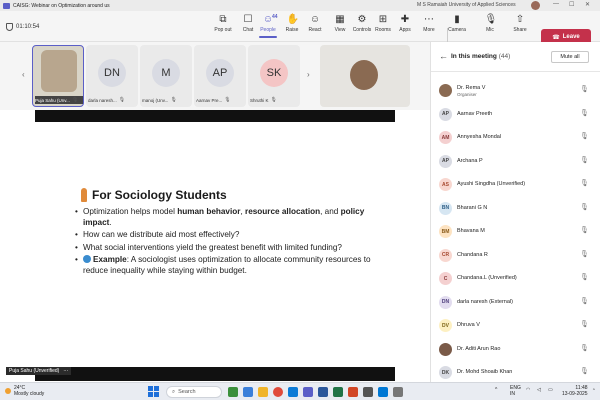  Describe the element at coordinates (515, 161) in the screenshot. I see `participant-row: AP Archana P 🎙` at that location.